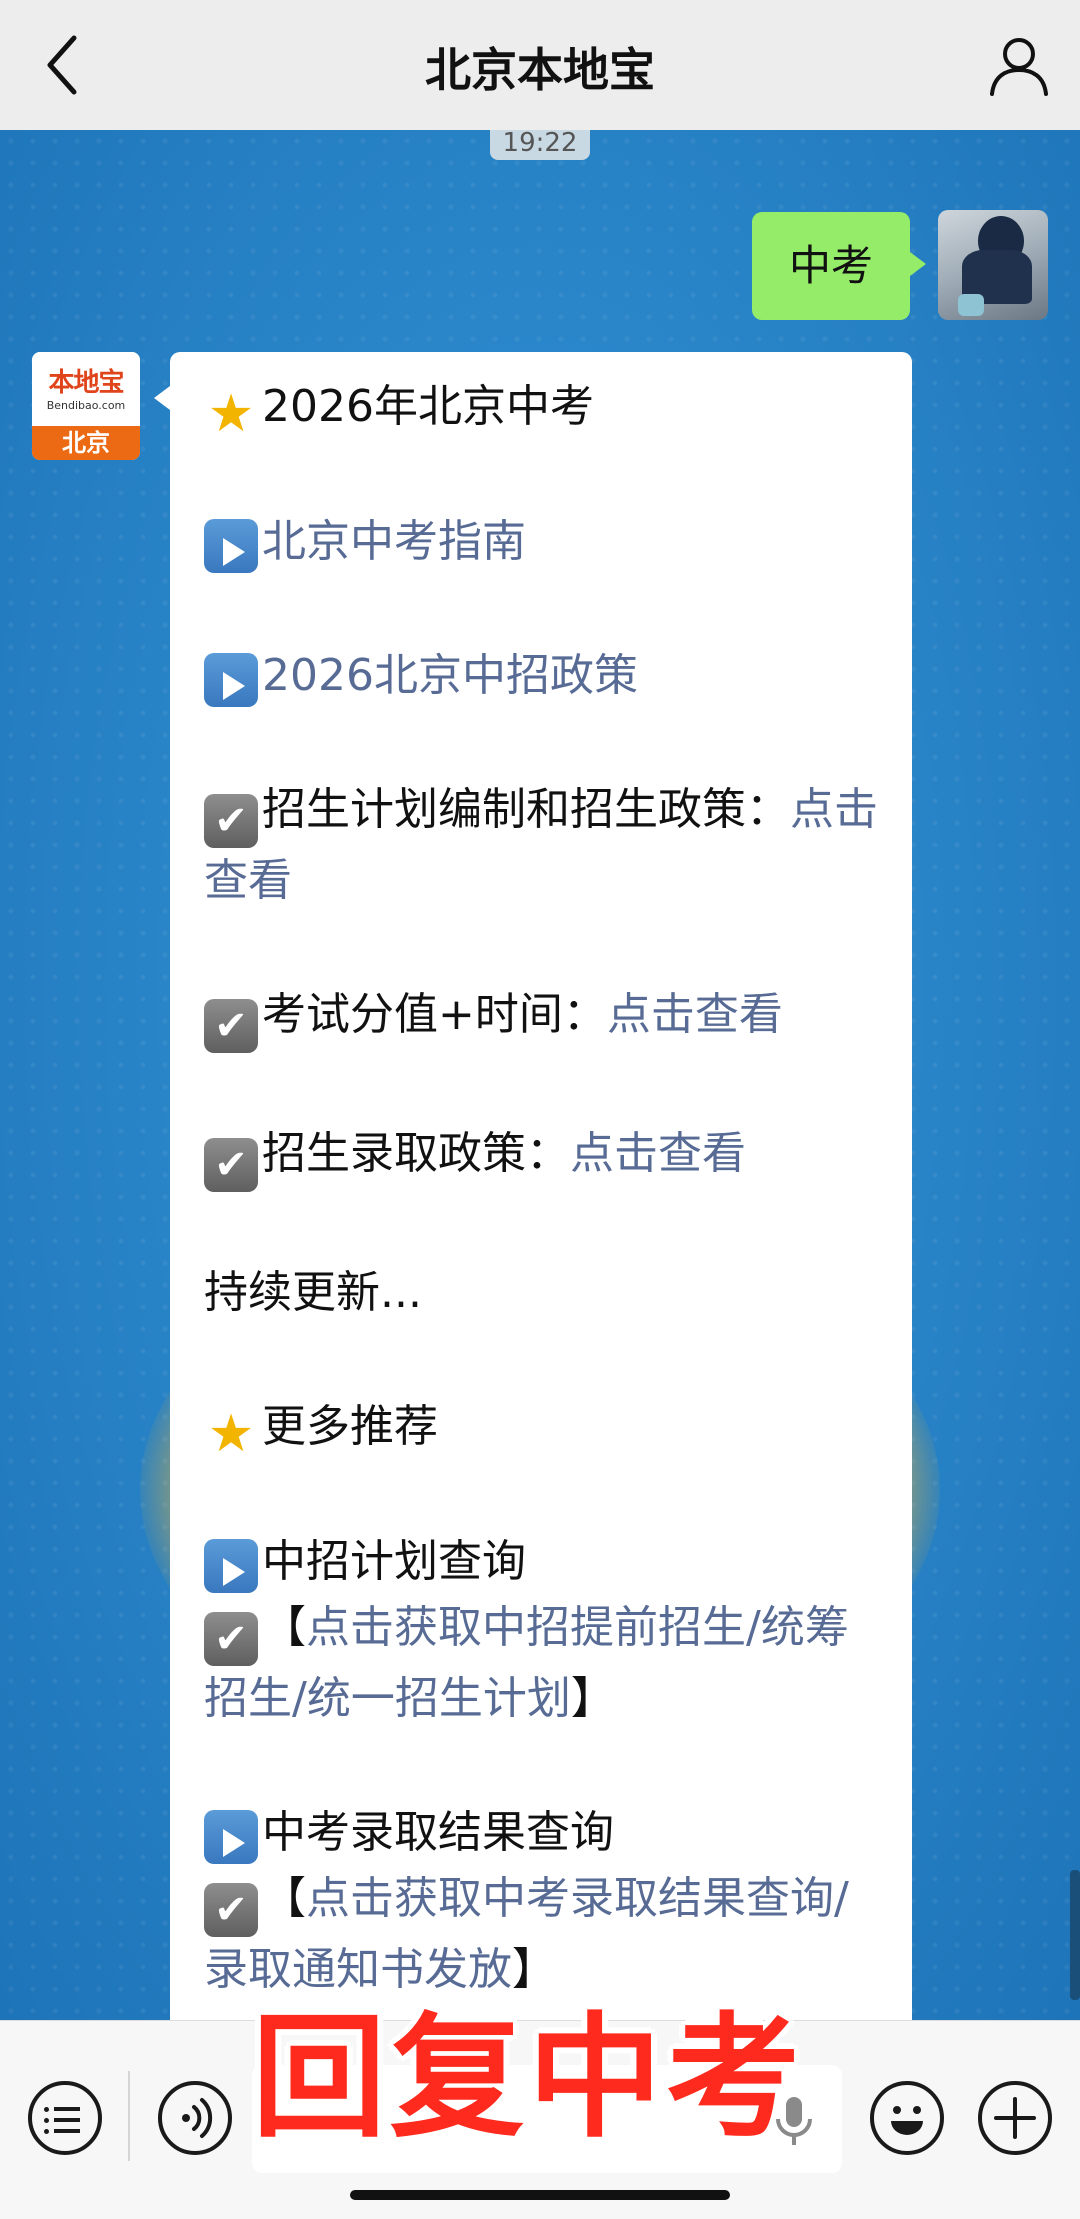  I want to click on bot-avatar: 本地宝 Bendibao.com 北京, so click(86, 406).